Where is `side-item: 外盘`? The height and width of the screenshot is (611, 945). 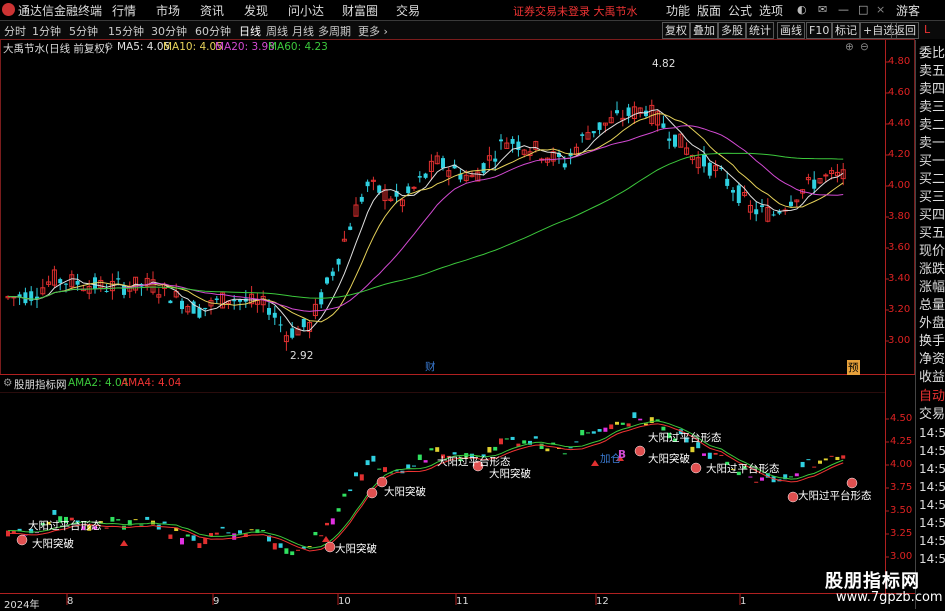
side-item: 外盘 is located at coordinates (932, 324).